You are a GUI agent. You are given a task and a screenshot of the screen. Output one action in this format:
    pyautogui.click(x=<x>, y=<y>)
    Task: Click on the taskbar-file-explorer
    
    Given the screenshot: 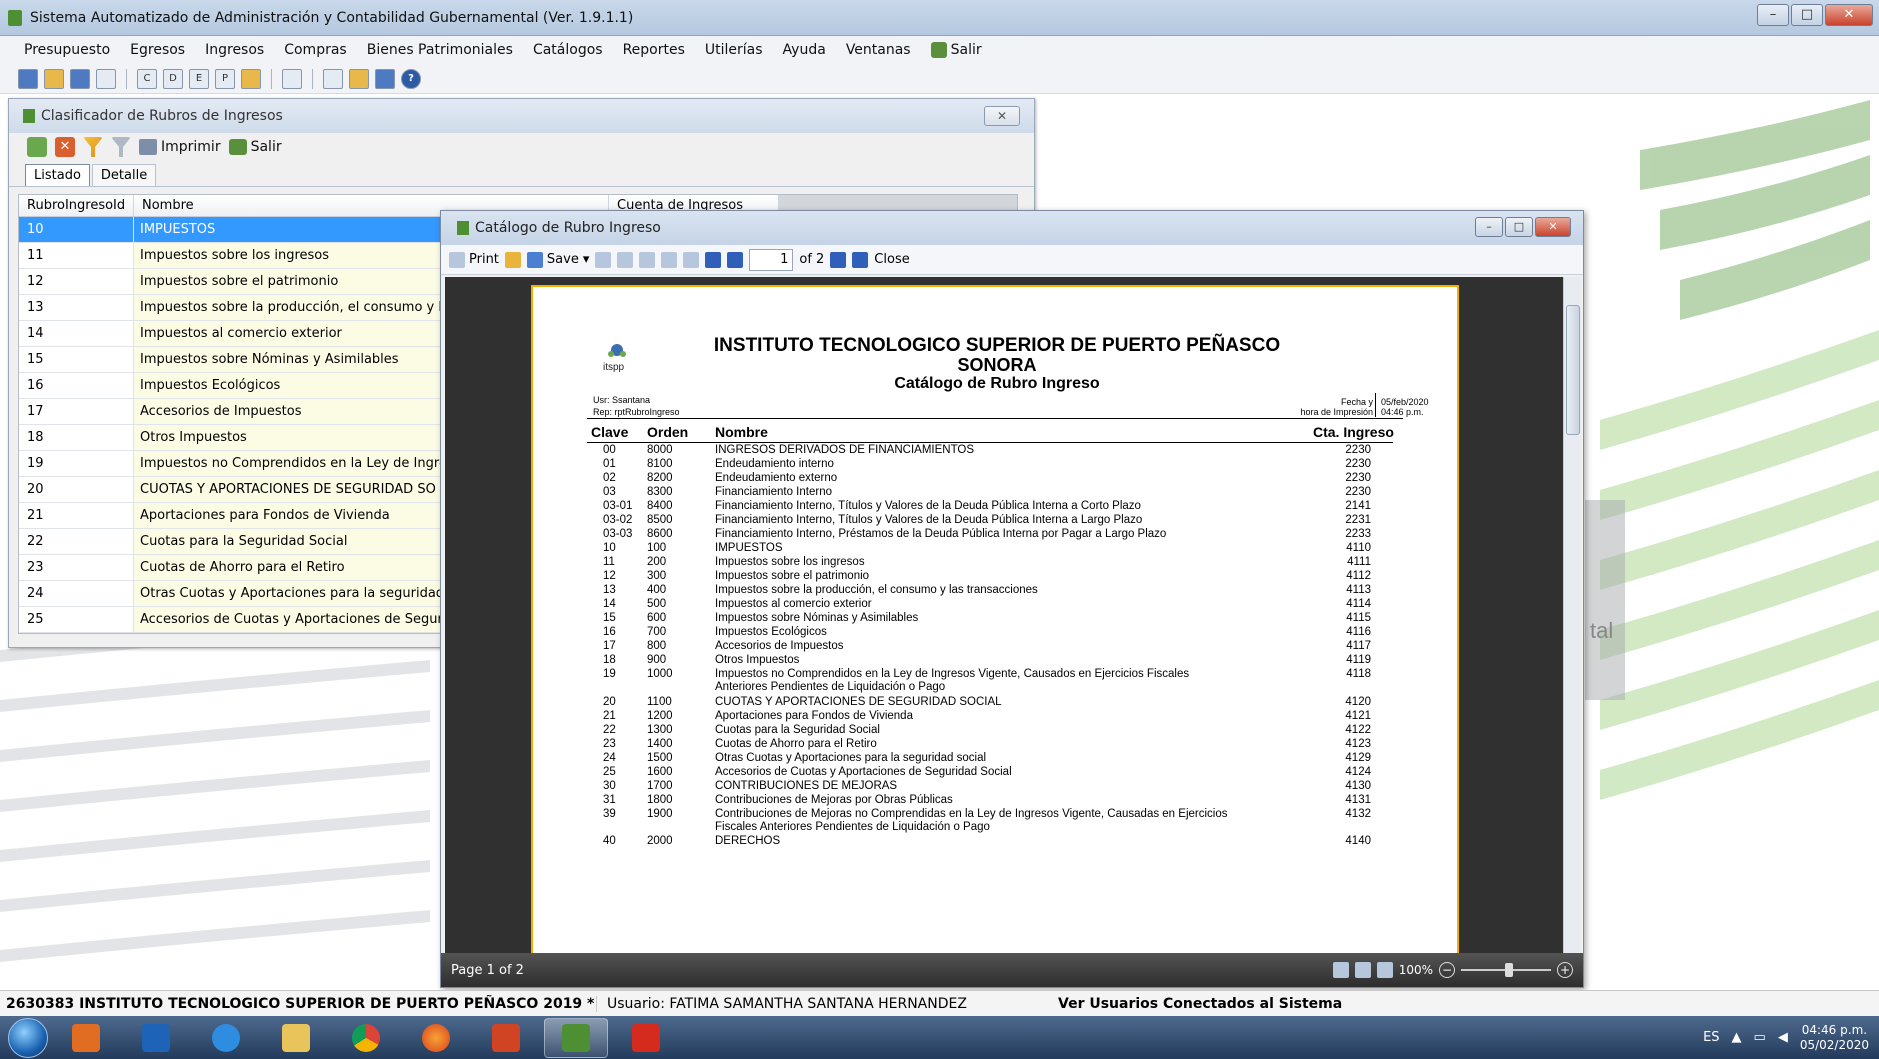 What is the action you would take?
    pyautogui.click(x=296, y=1038)
    